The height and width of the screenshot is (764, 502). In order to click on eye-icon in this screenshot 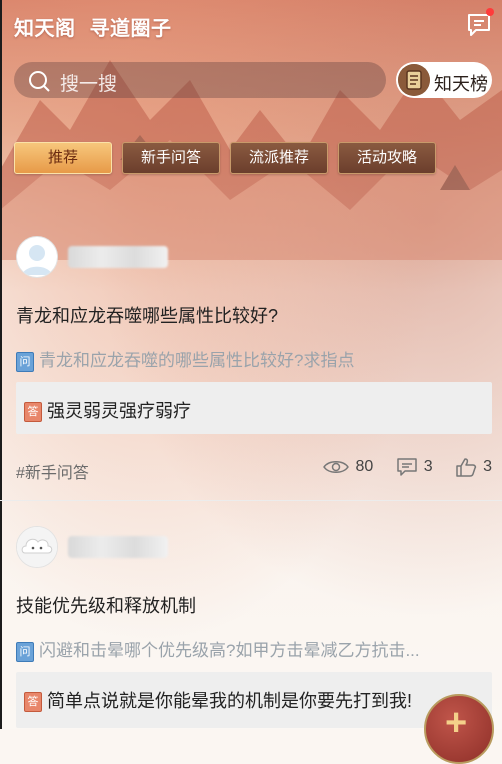, I will do `click(336, 466)`.